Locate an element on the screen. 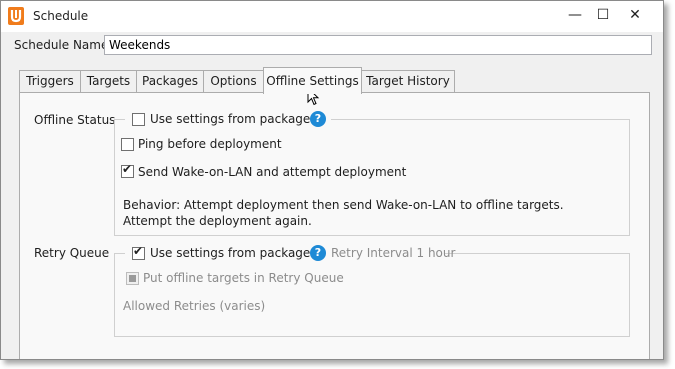 The height and width of the screenshot is (369, 675). ping-before-deployment-label: Ping before deployment is located at coordinates (210, 144).